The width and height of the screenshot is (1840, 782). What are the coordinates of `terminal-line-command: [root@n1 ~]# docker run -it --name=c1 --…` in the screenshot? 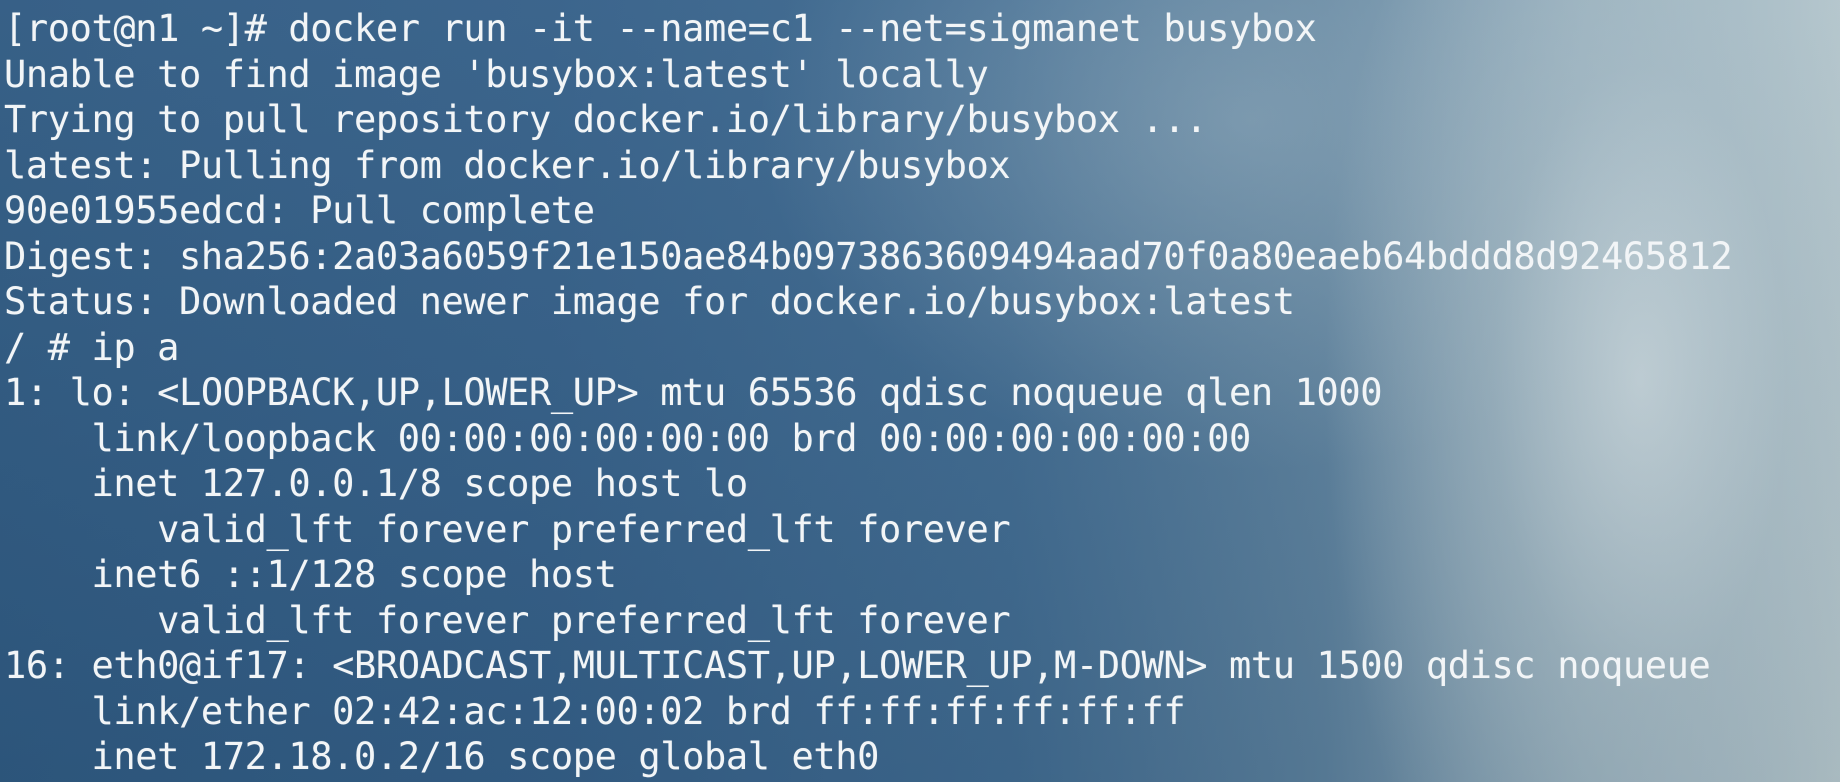 It's located at (660, 28).